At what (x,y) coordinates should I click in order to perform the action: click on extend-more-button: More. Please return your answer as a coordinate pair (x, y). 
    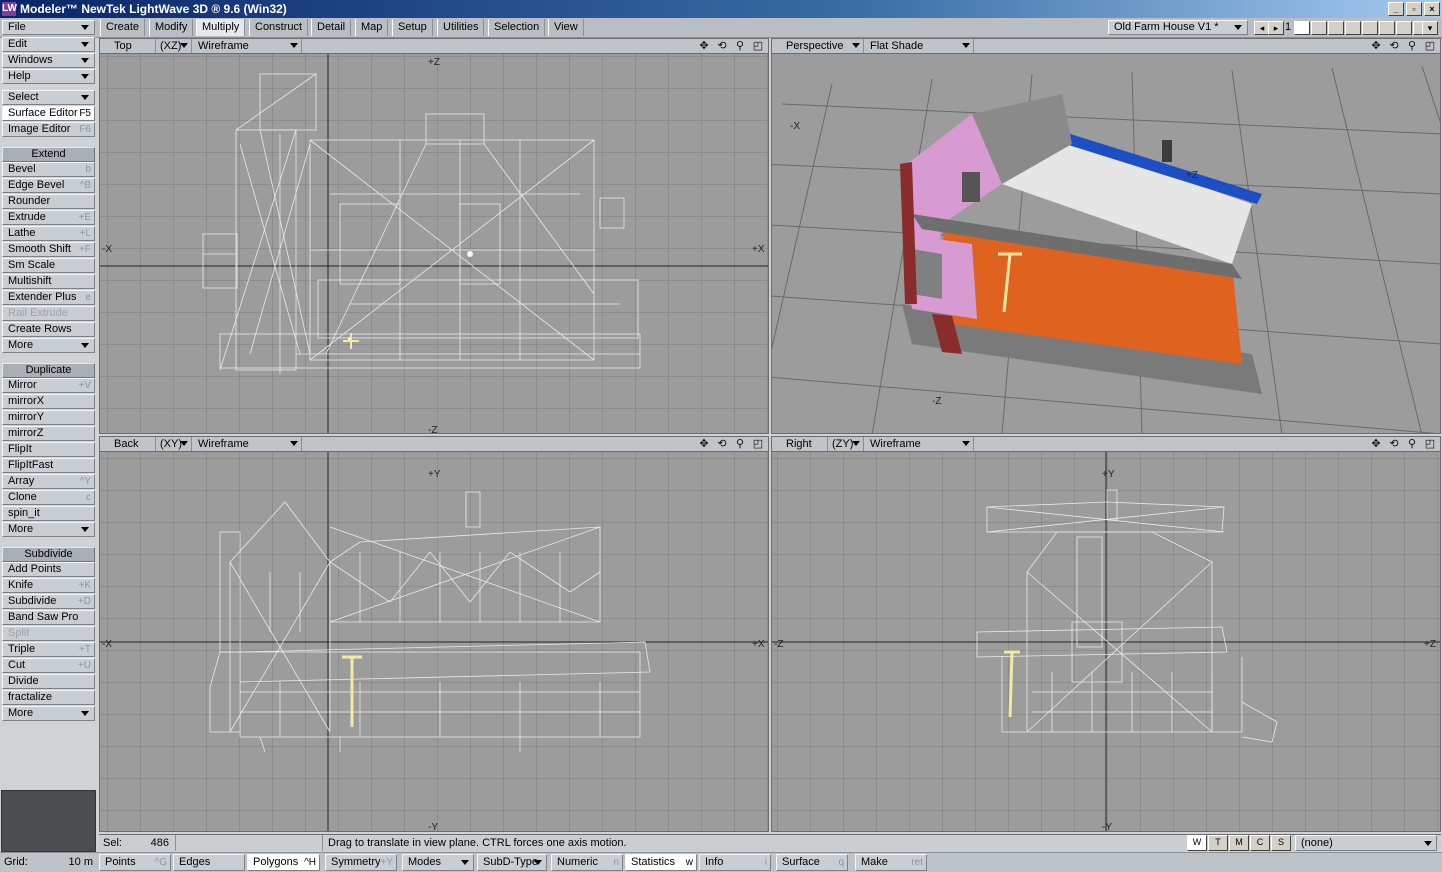
    Looking at the image, I should click on (48, 345).